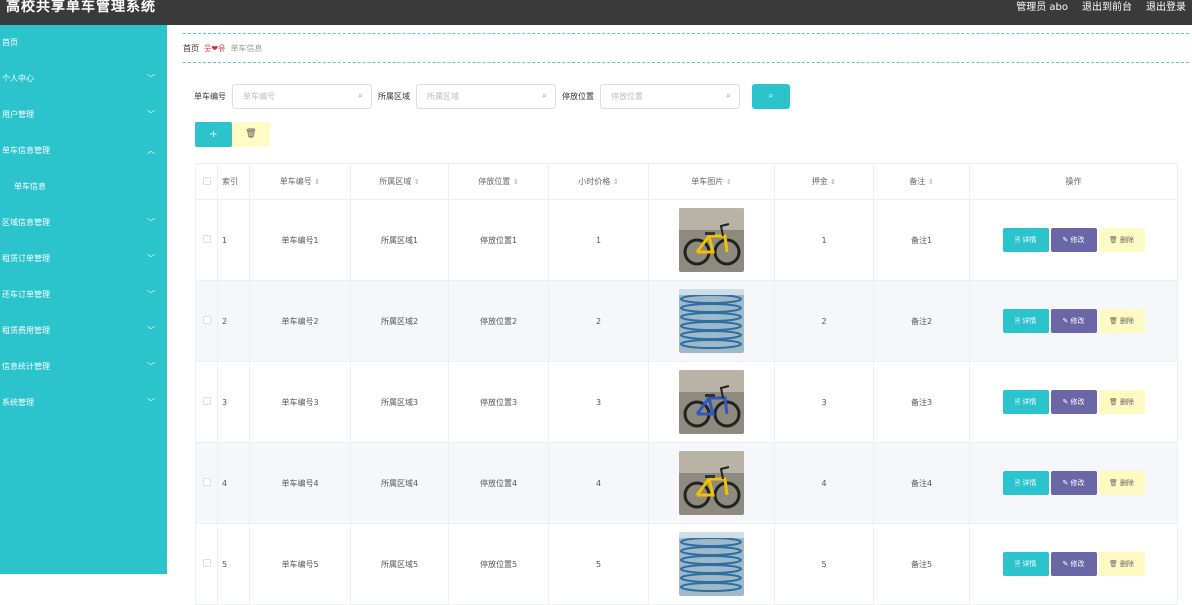 The image size is (1192, 605). What do you see at coordinates (83, 187) in the screenshot?
I see `sidebar-item-bike-info: 单车信息` at bounding box center [83, 187].